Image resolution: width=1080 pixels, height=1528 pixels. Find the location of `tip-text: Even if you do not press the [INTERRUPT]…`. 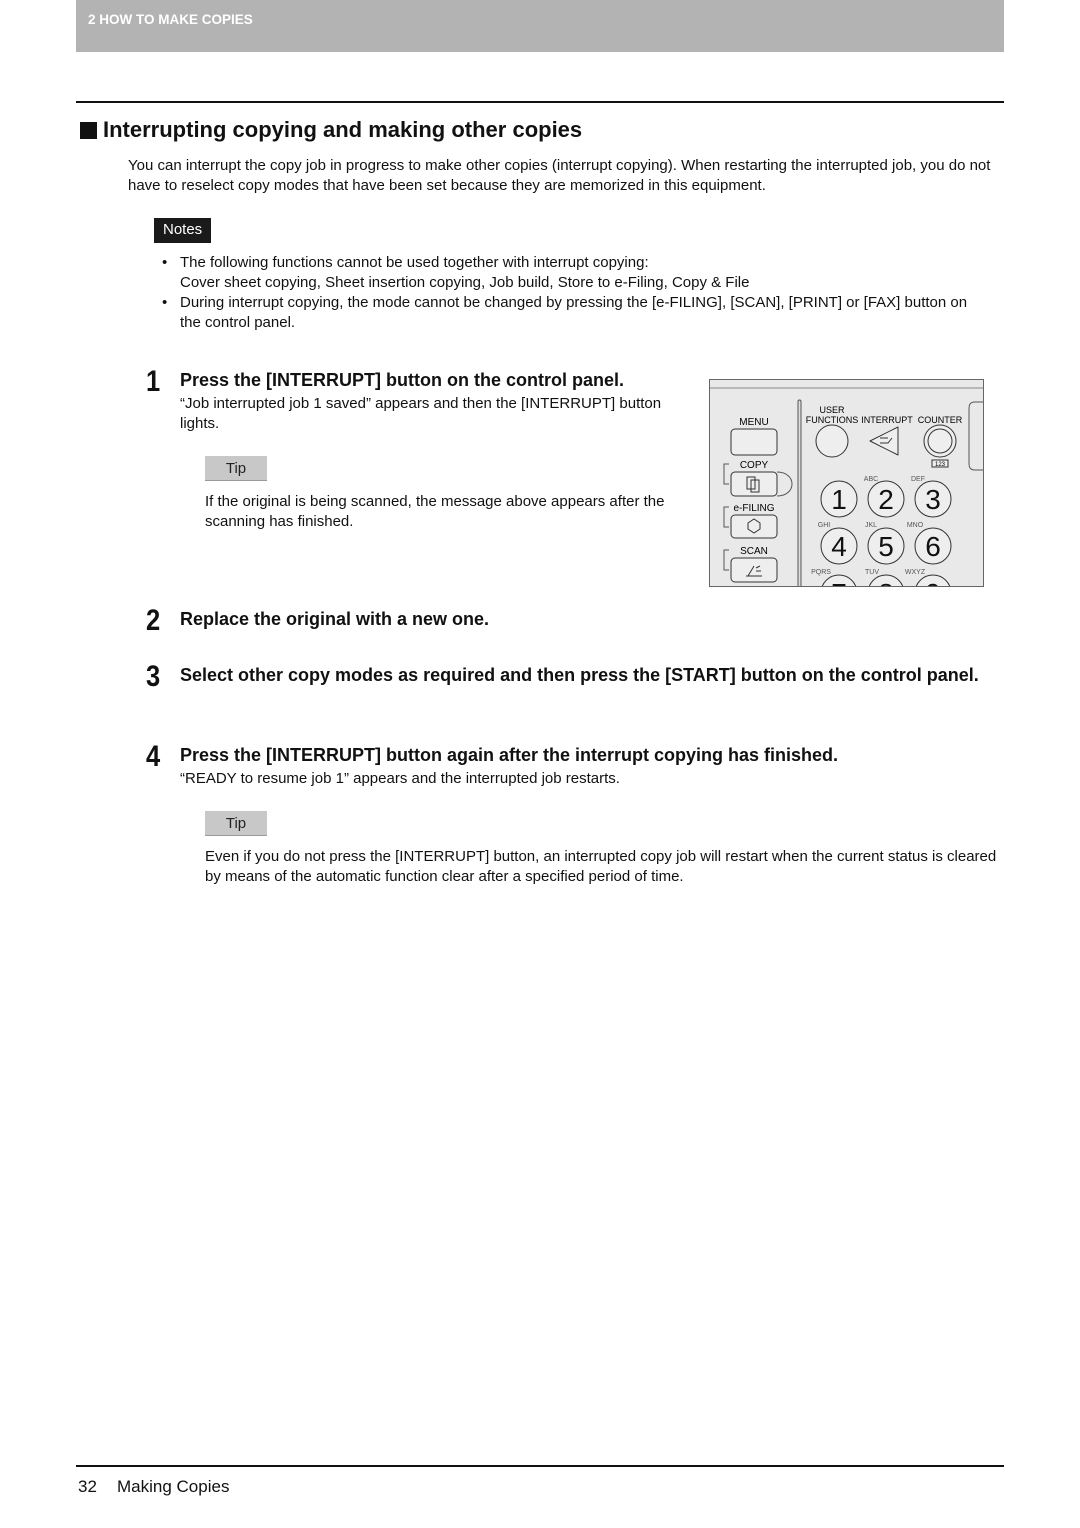

tip-text: Even if you do not press the [INTERRUPT]… is located at coordinates (601, 866).